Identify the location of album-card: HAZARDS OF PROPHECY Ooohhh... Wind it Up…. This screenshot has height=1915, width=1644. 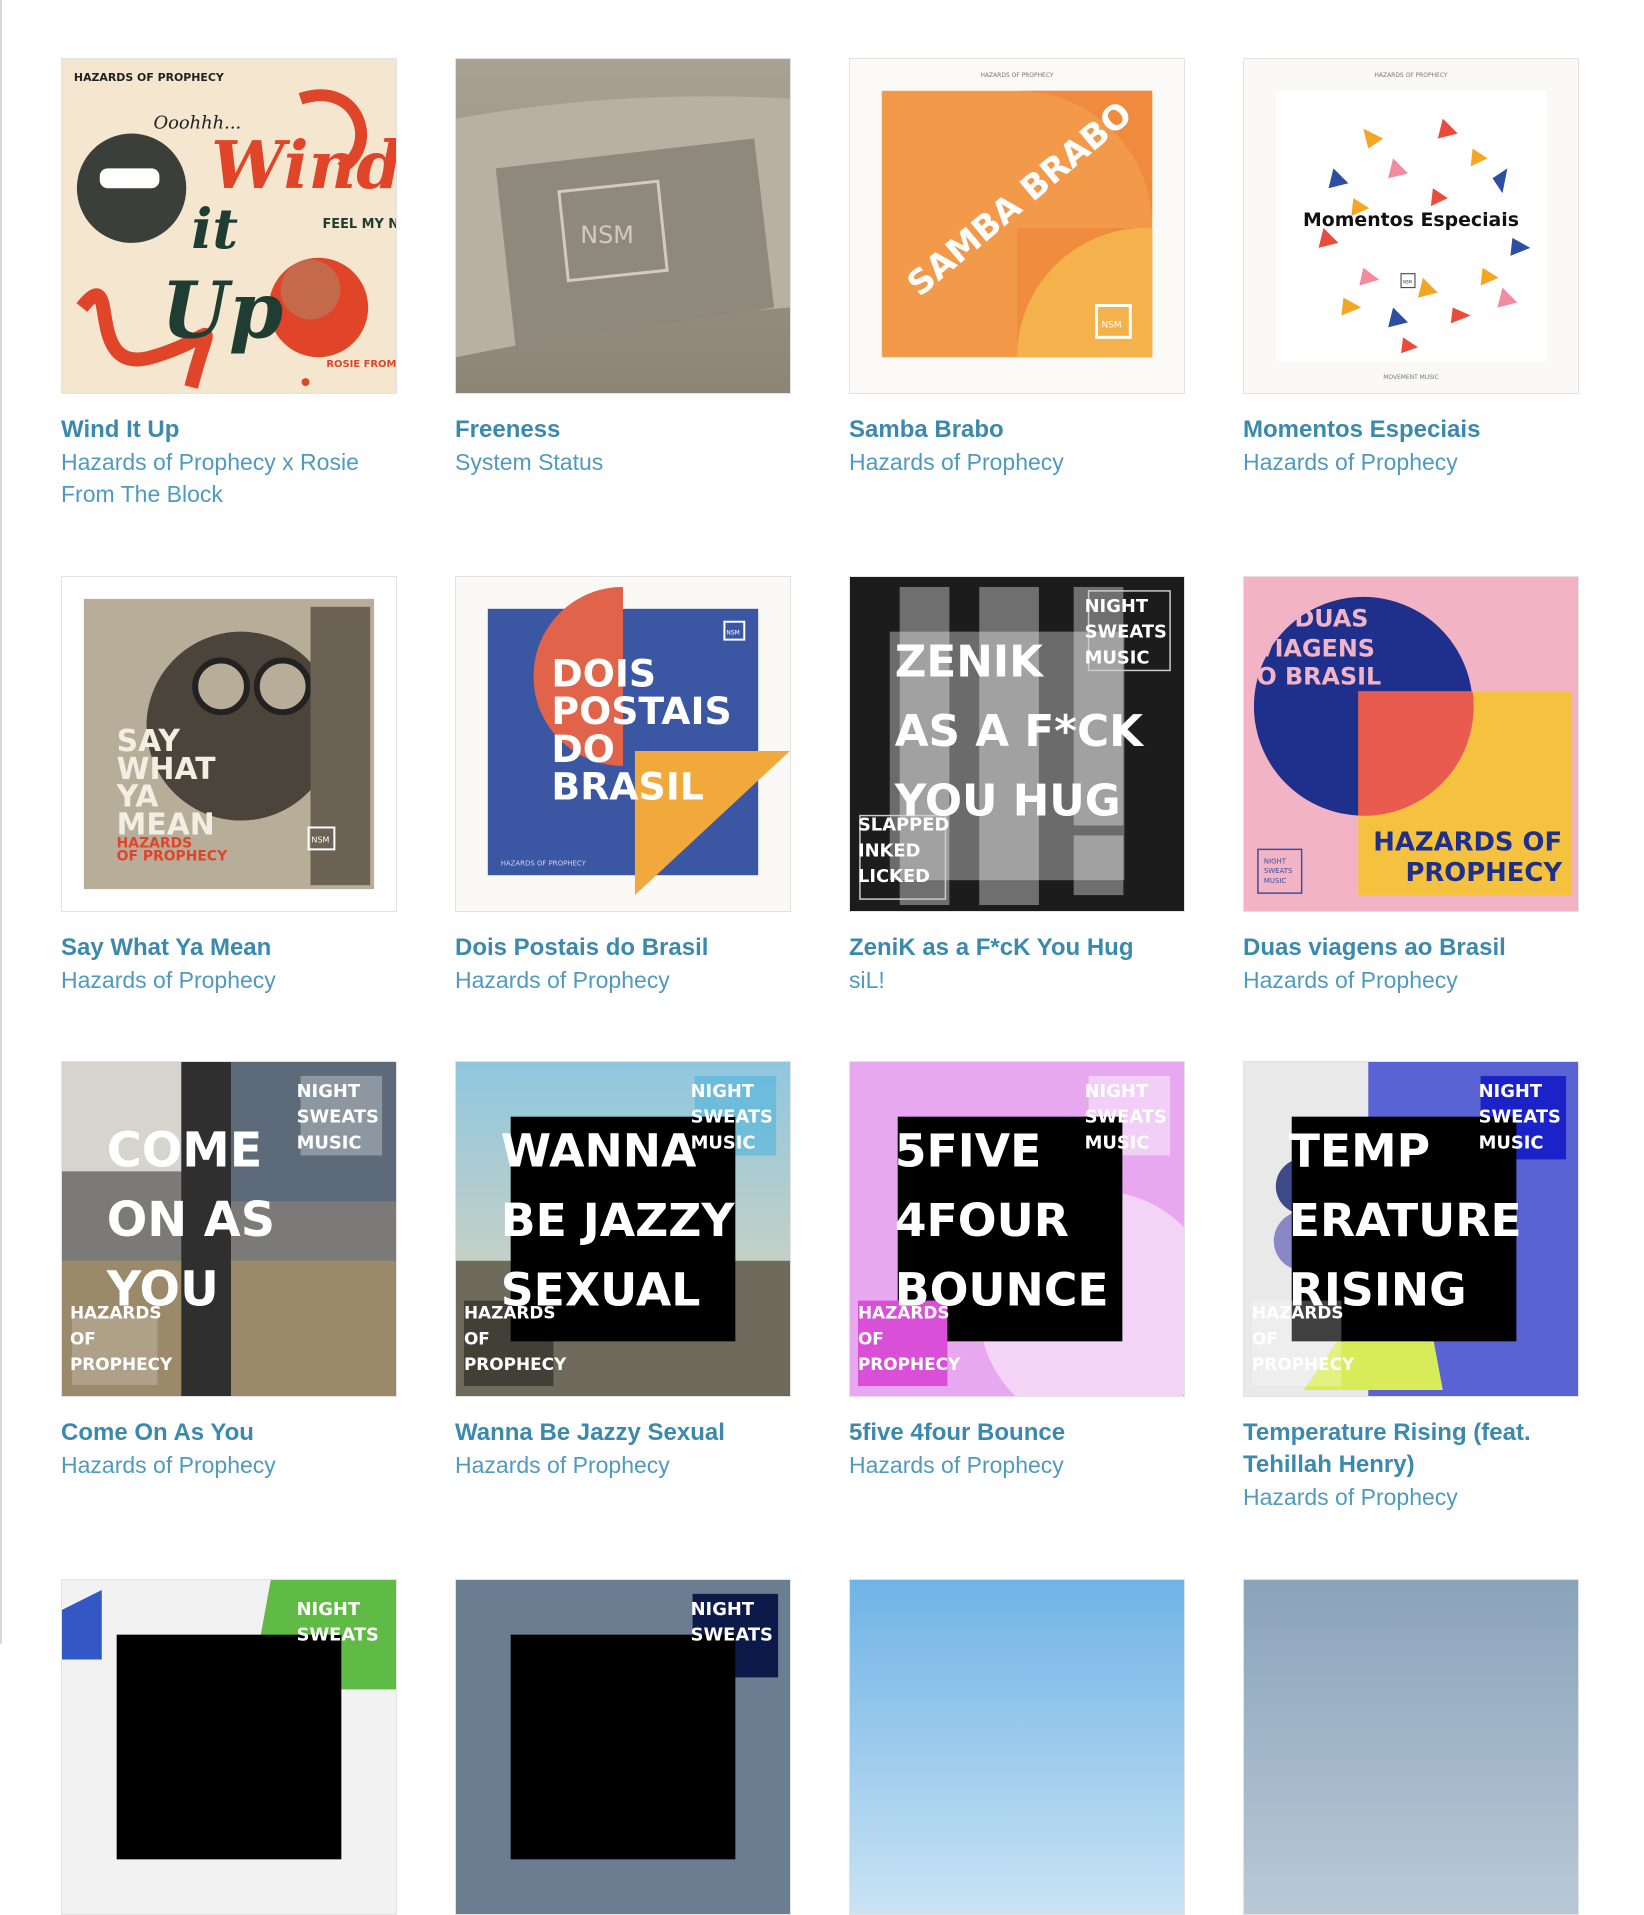
(229, 317).